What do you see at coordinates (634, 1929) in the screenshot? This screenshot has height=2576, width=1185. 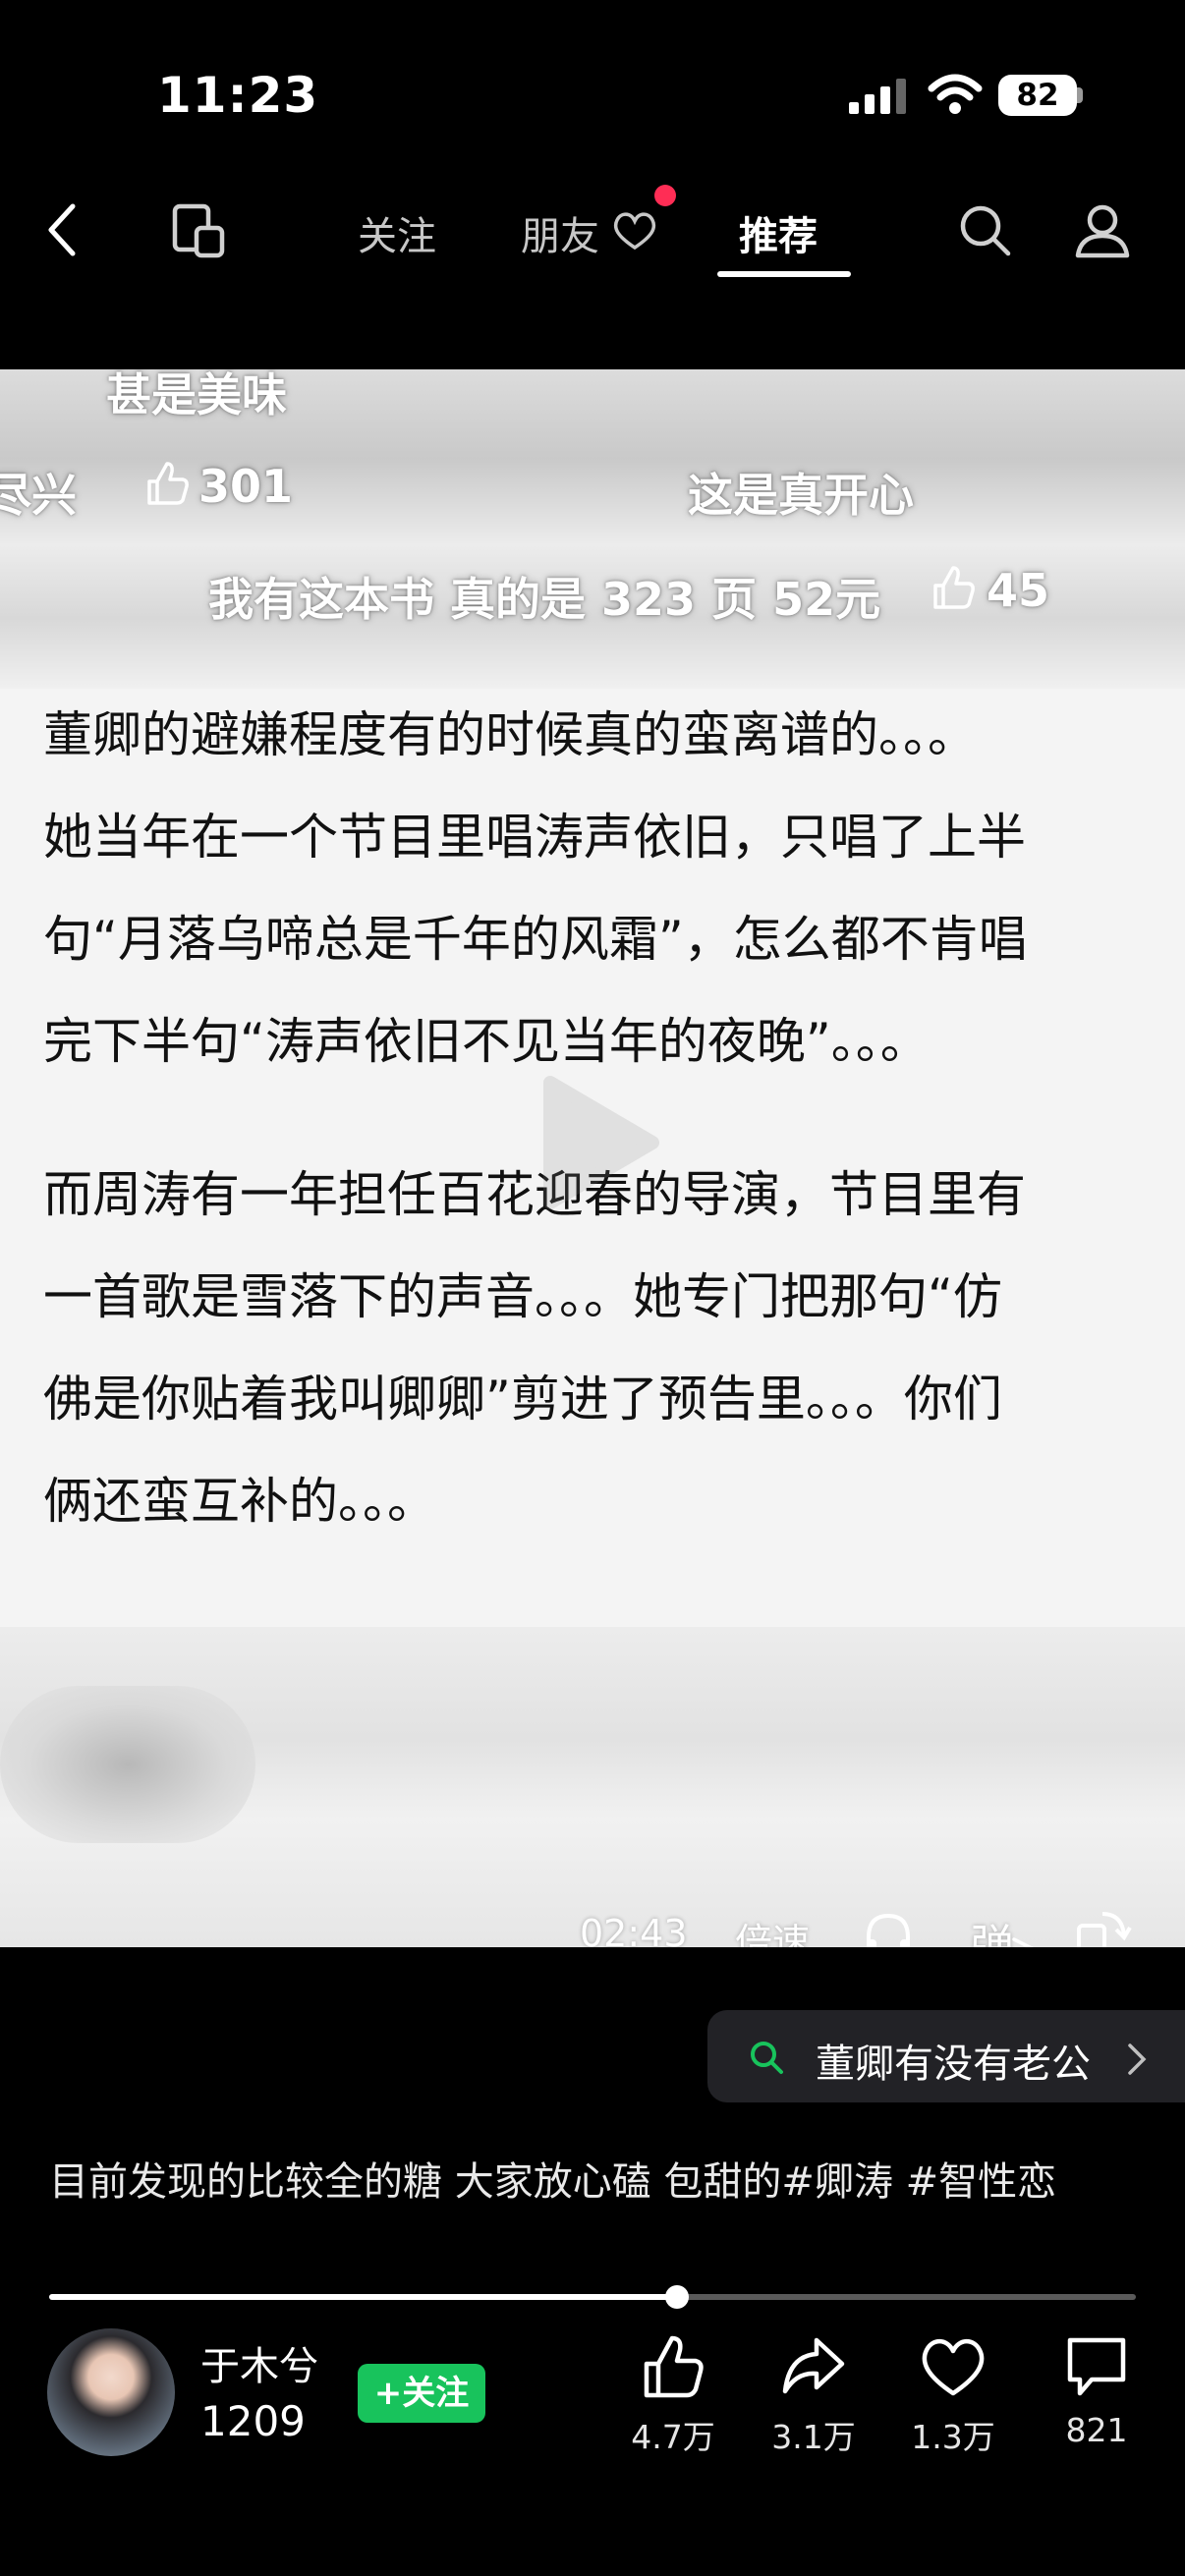 I see `playback-time: 02:43` at bounding box center [634, 1929].